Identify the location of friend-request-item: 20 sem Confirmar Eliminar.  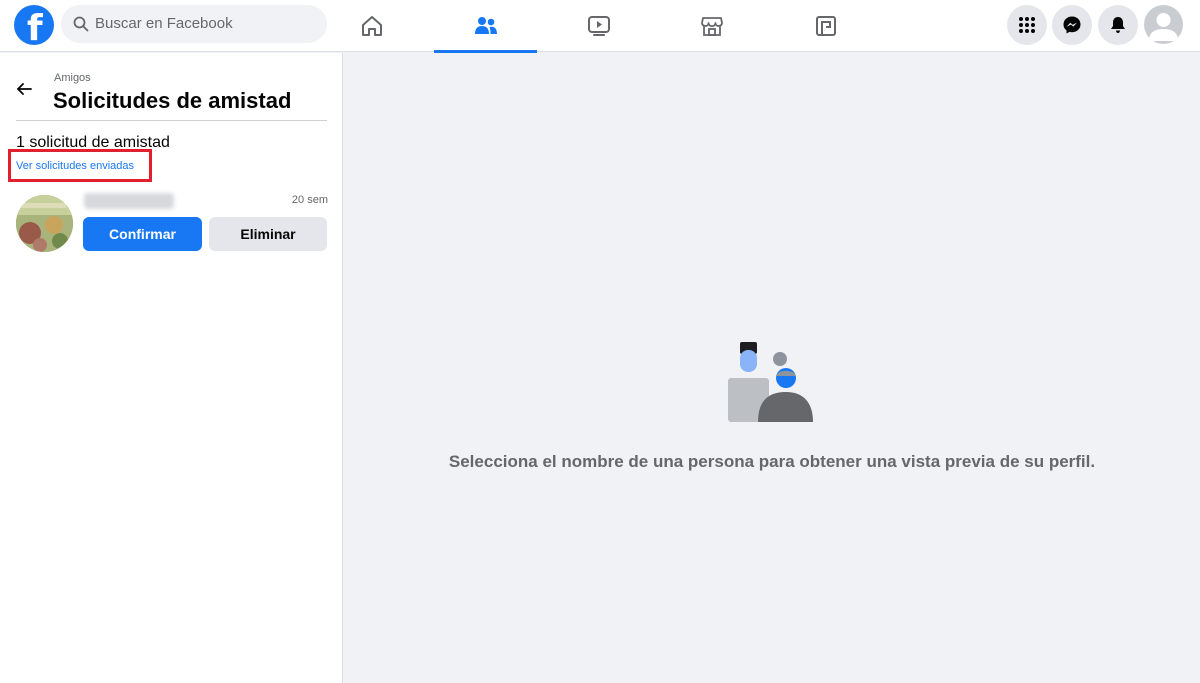
(172, 223).